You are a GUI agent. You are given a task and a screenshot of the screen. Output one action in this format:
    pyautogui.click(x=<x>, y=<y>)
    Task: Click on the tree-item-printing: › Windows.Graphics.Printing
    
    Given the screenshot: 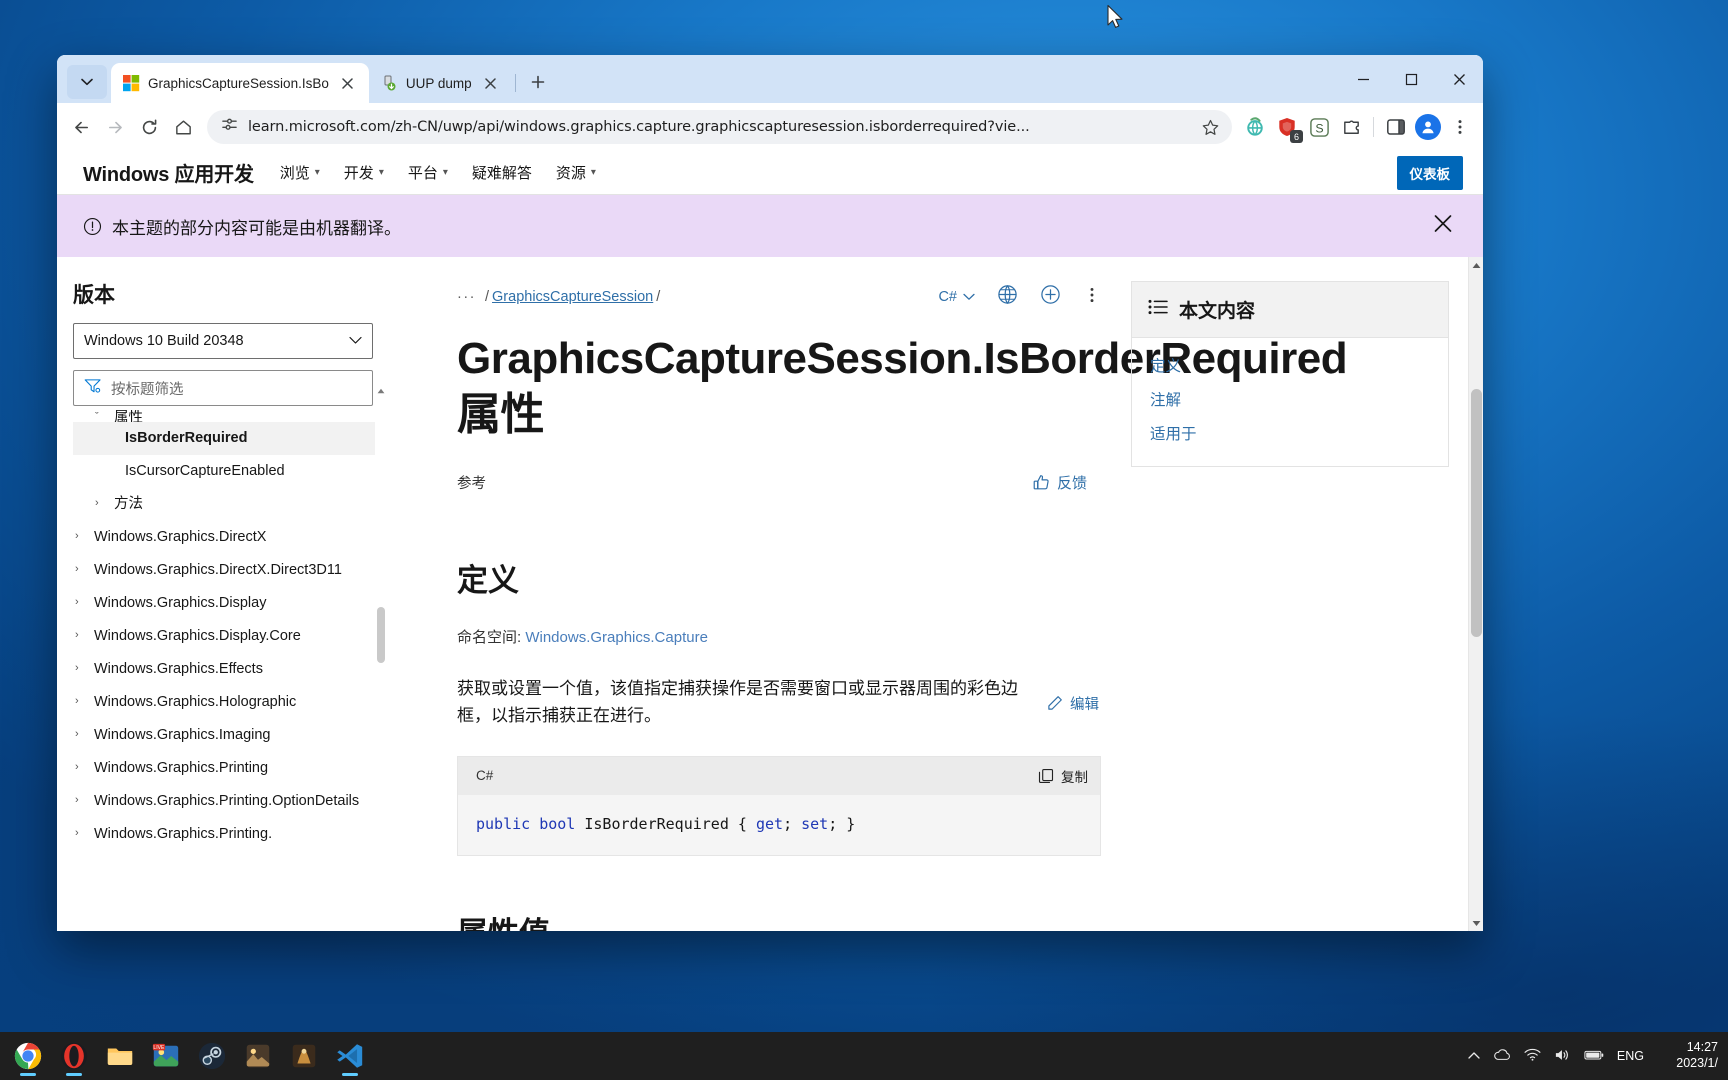 What is the action you would take?
    pyautogui.click(x=224, y=768)
    